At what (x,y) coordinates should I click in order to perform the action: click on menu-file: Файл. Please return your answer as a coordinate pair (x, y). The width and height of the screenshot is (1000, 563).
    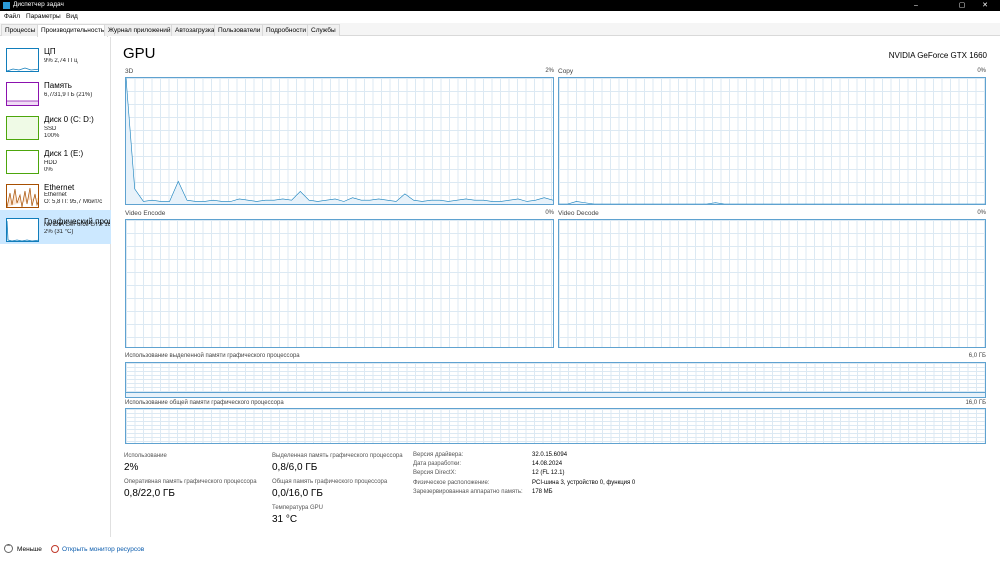
    Looking at the image, I should click on (12, 16).